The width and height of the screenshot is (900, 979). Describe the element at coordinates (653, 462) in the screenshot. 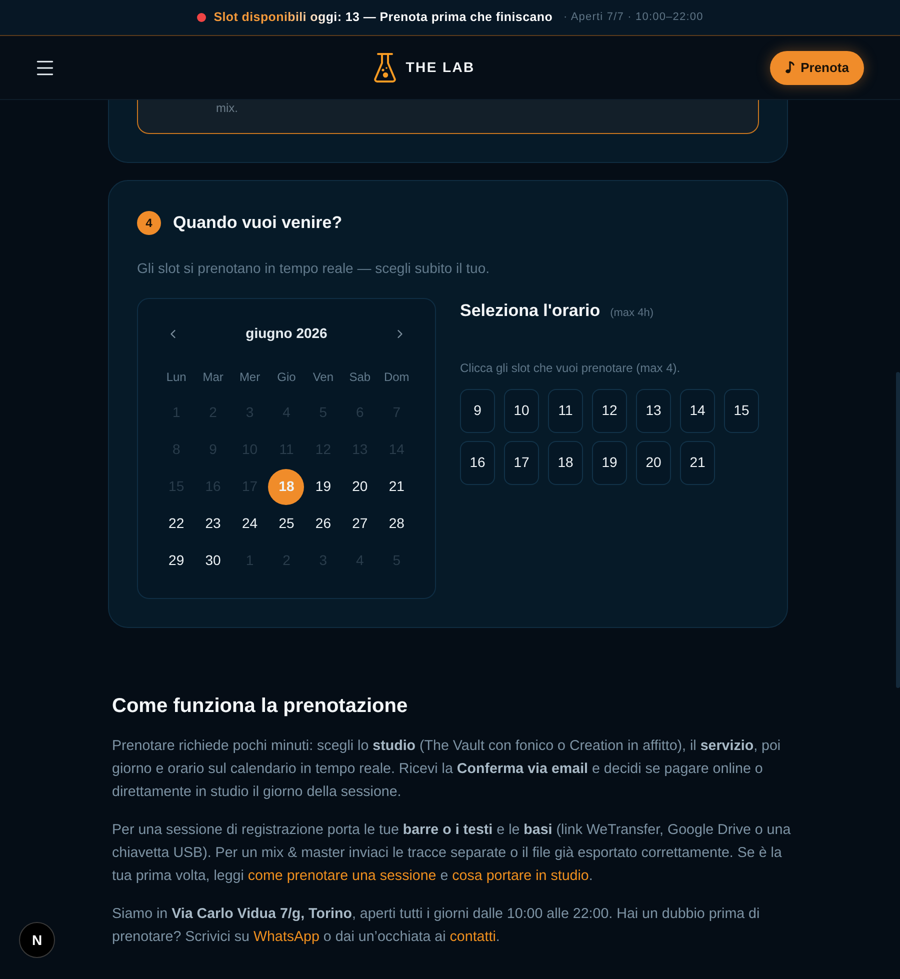

I see `time-slot: 20` at that location.